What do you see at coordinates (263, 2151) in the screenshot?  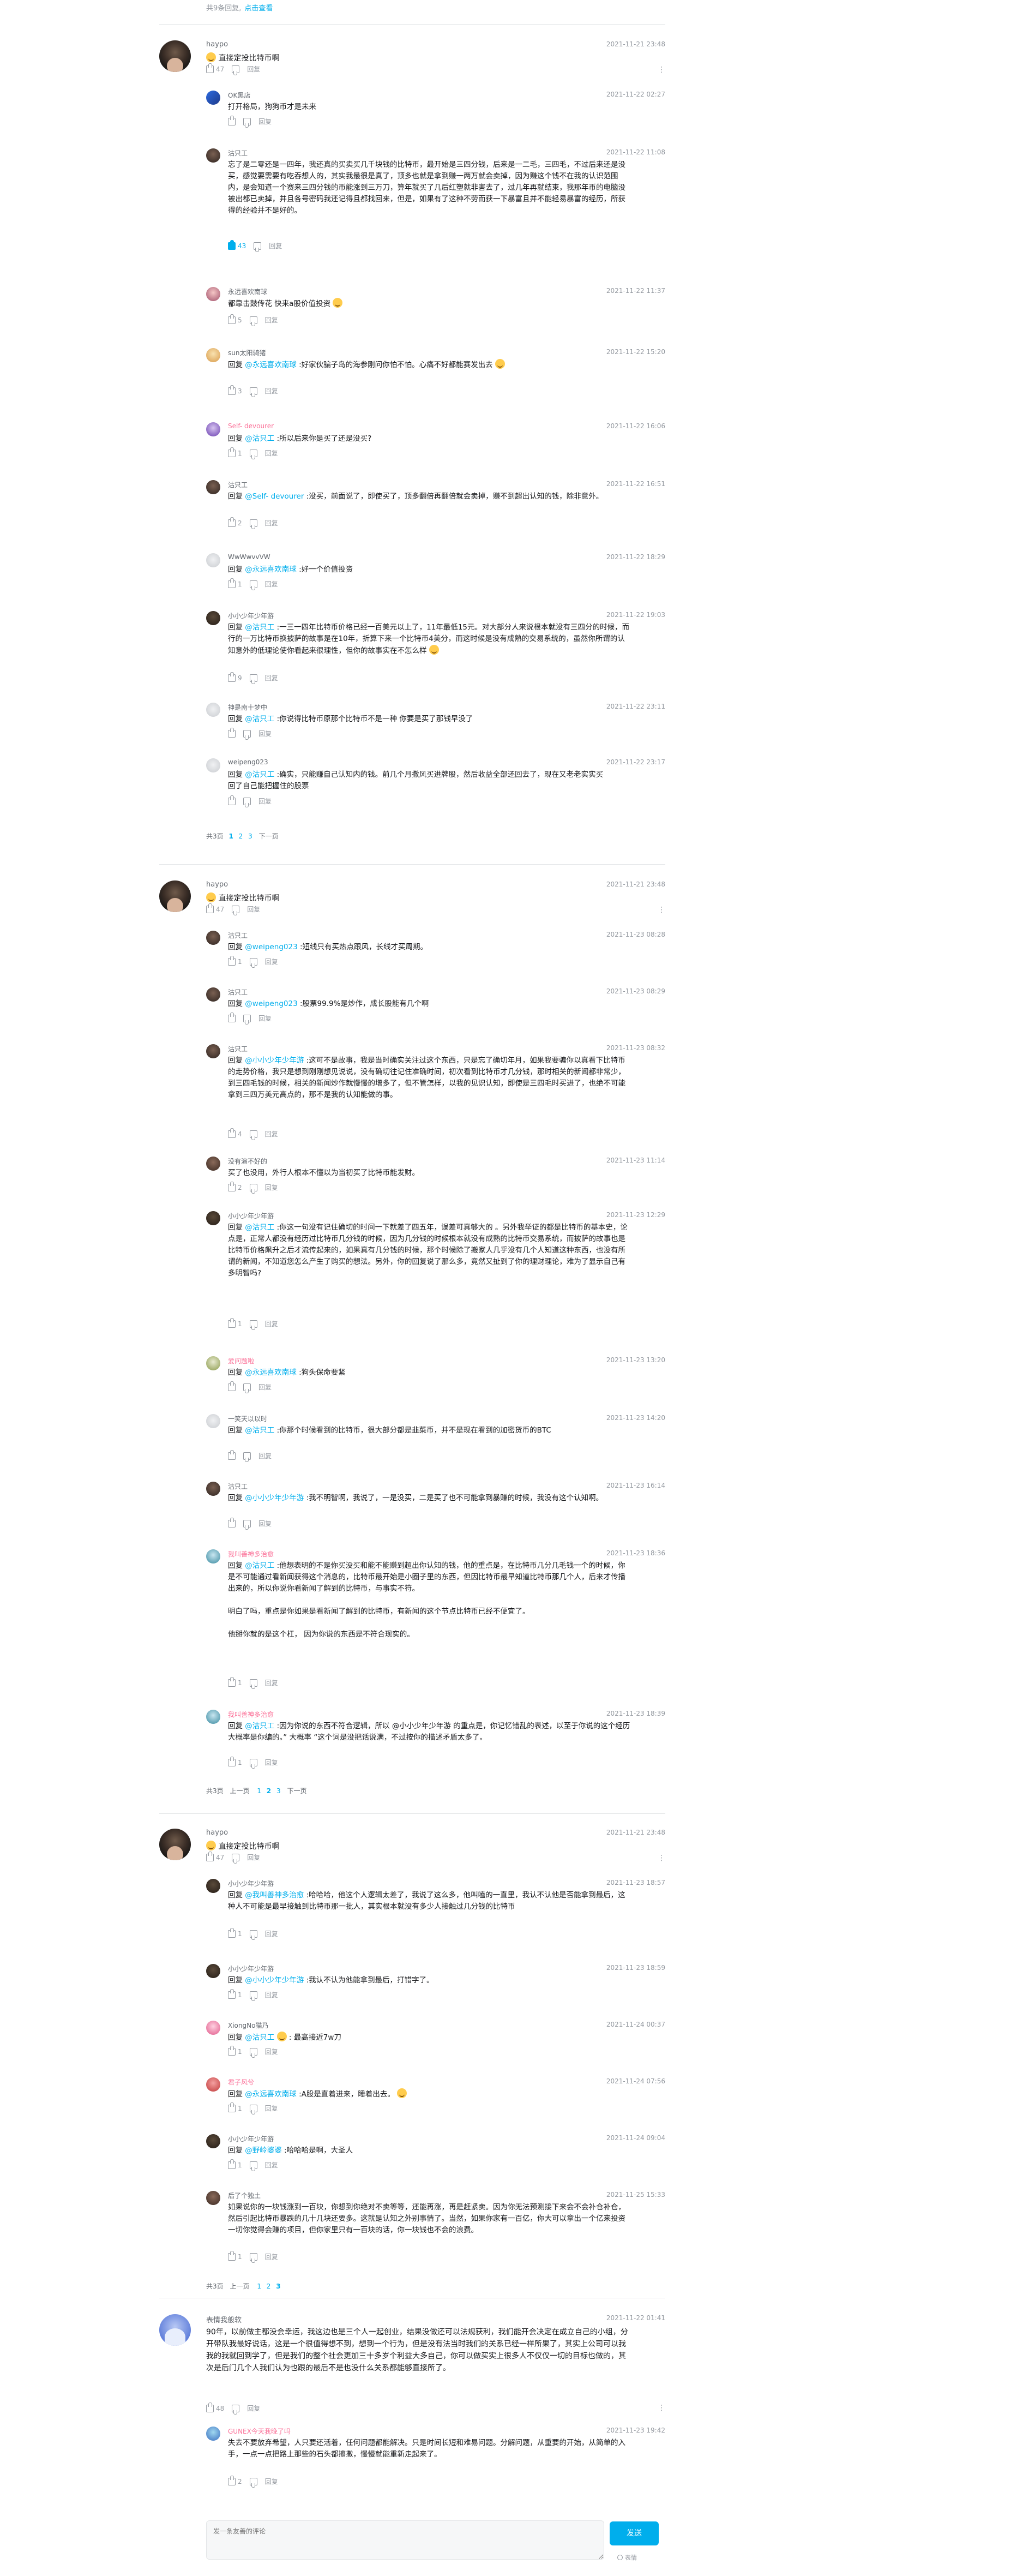 I see `mention-link: @野岭婆婆` at bounding box center [263, 2151].